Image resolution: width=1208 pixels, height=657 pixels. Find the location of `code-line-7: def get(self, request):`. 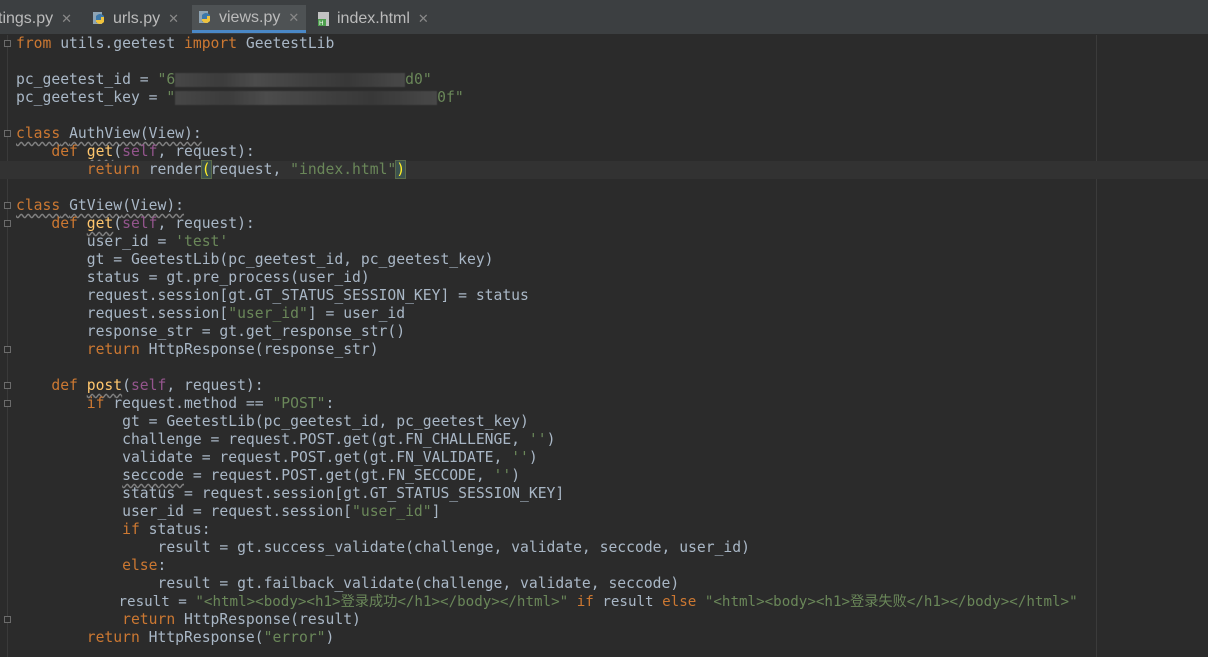

code-line-7: def get(self, request): is located at coordinates (135, 152).